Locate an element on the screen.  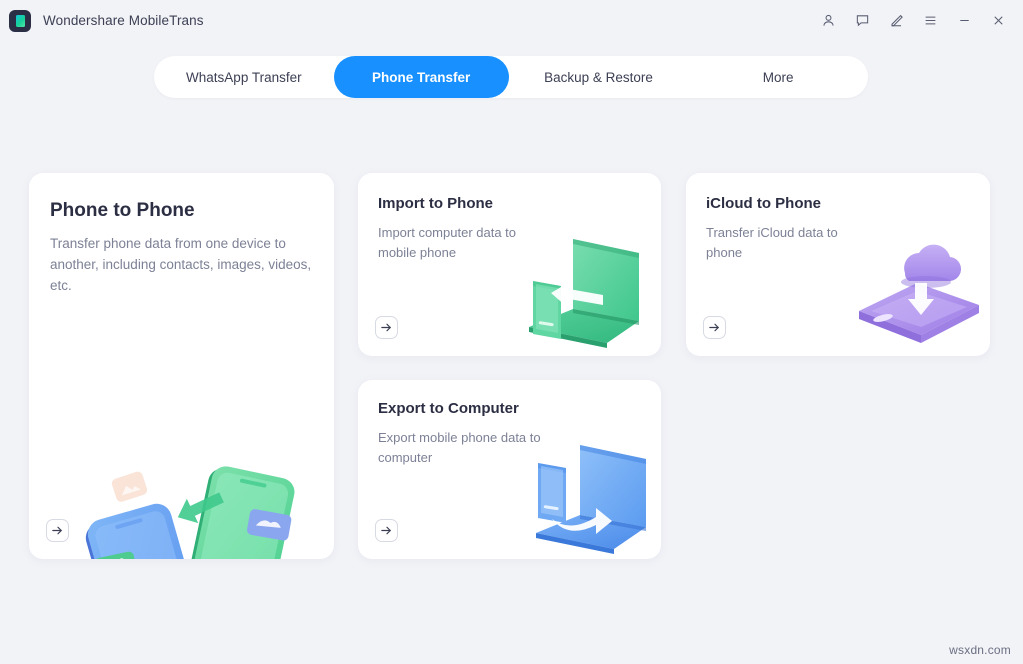
app-title: Wondershare MobileTrans is located at coordinates (123, 20).